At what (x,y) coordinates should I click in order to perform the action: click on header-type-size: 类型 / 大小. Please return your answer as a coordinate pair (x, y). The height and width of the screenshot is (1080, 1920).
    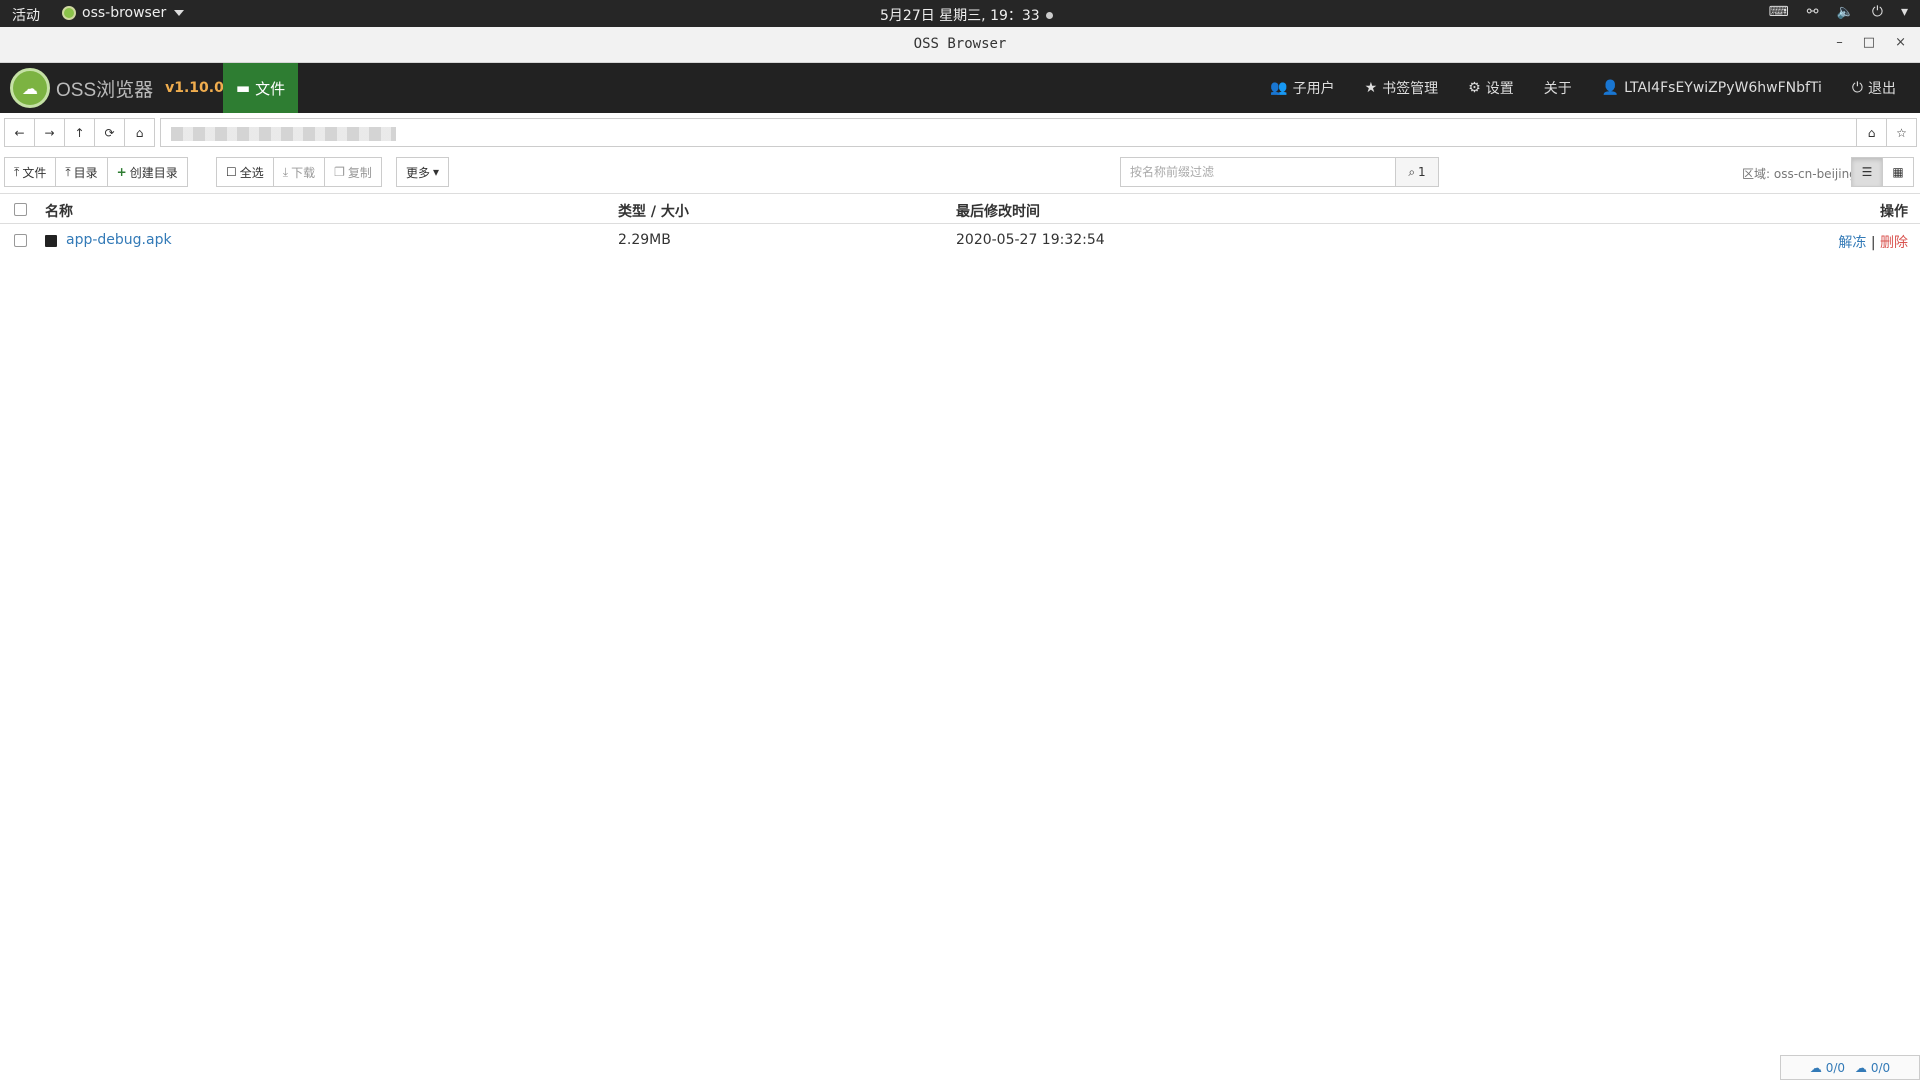
    Looking at the image, I should click on (653, 211).